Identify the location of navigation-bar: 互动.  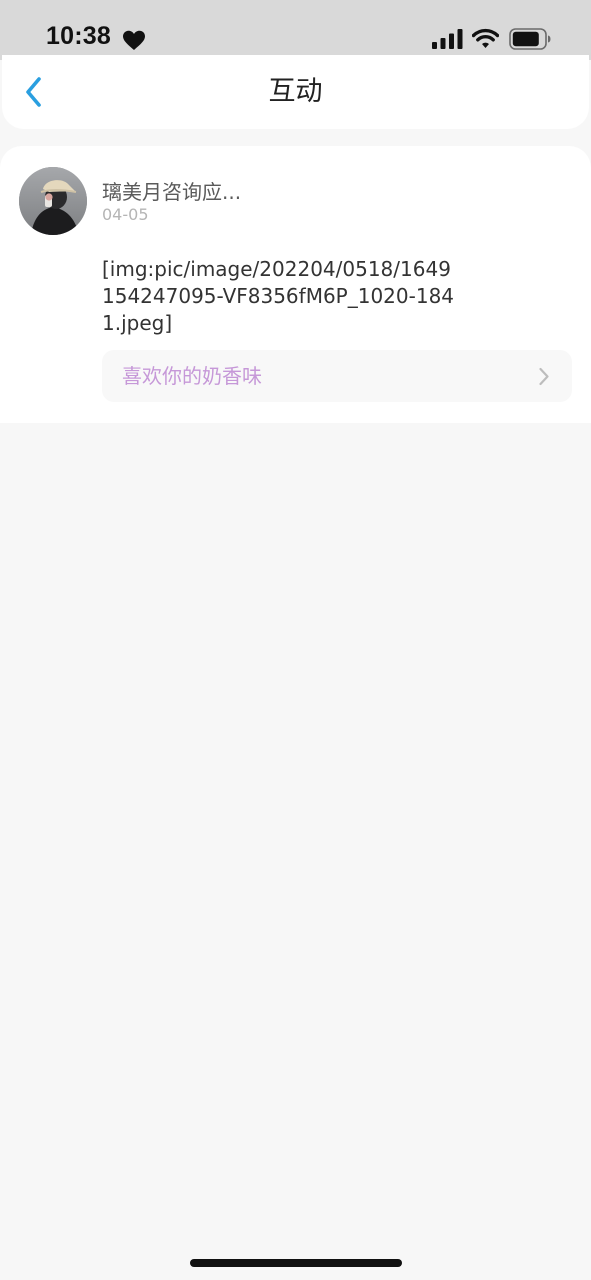
(295, 92).